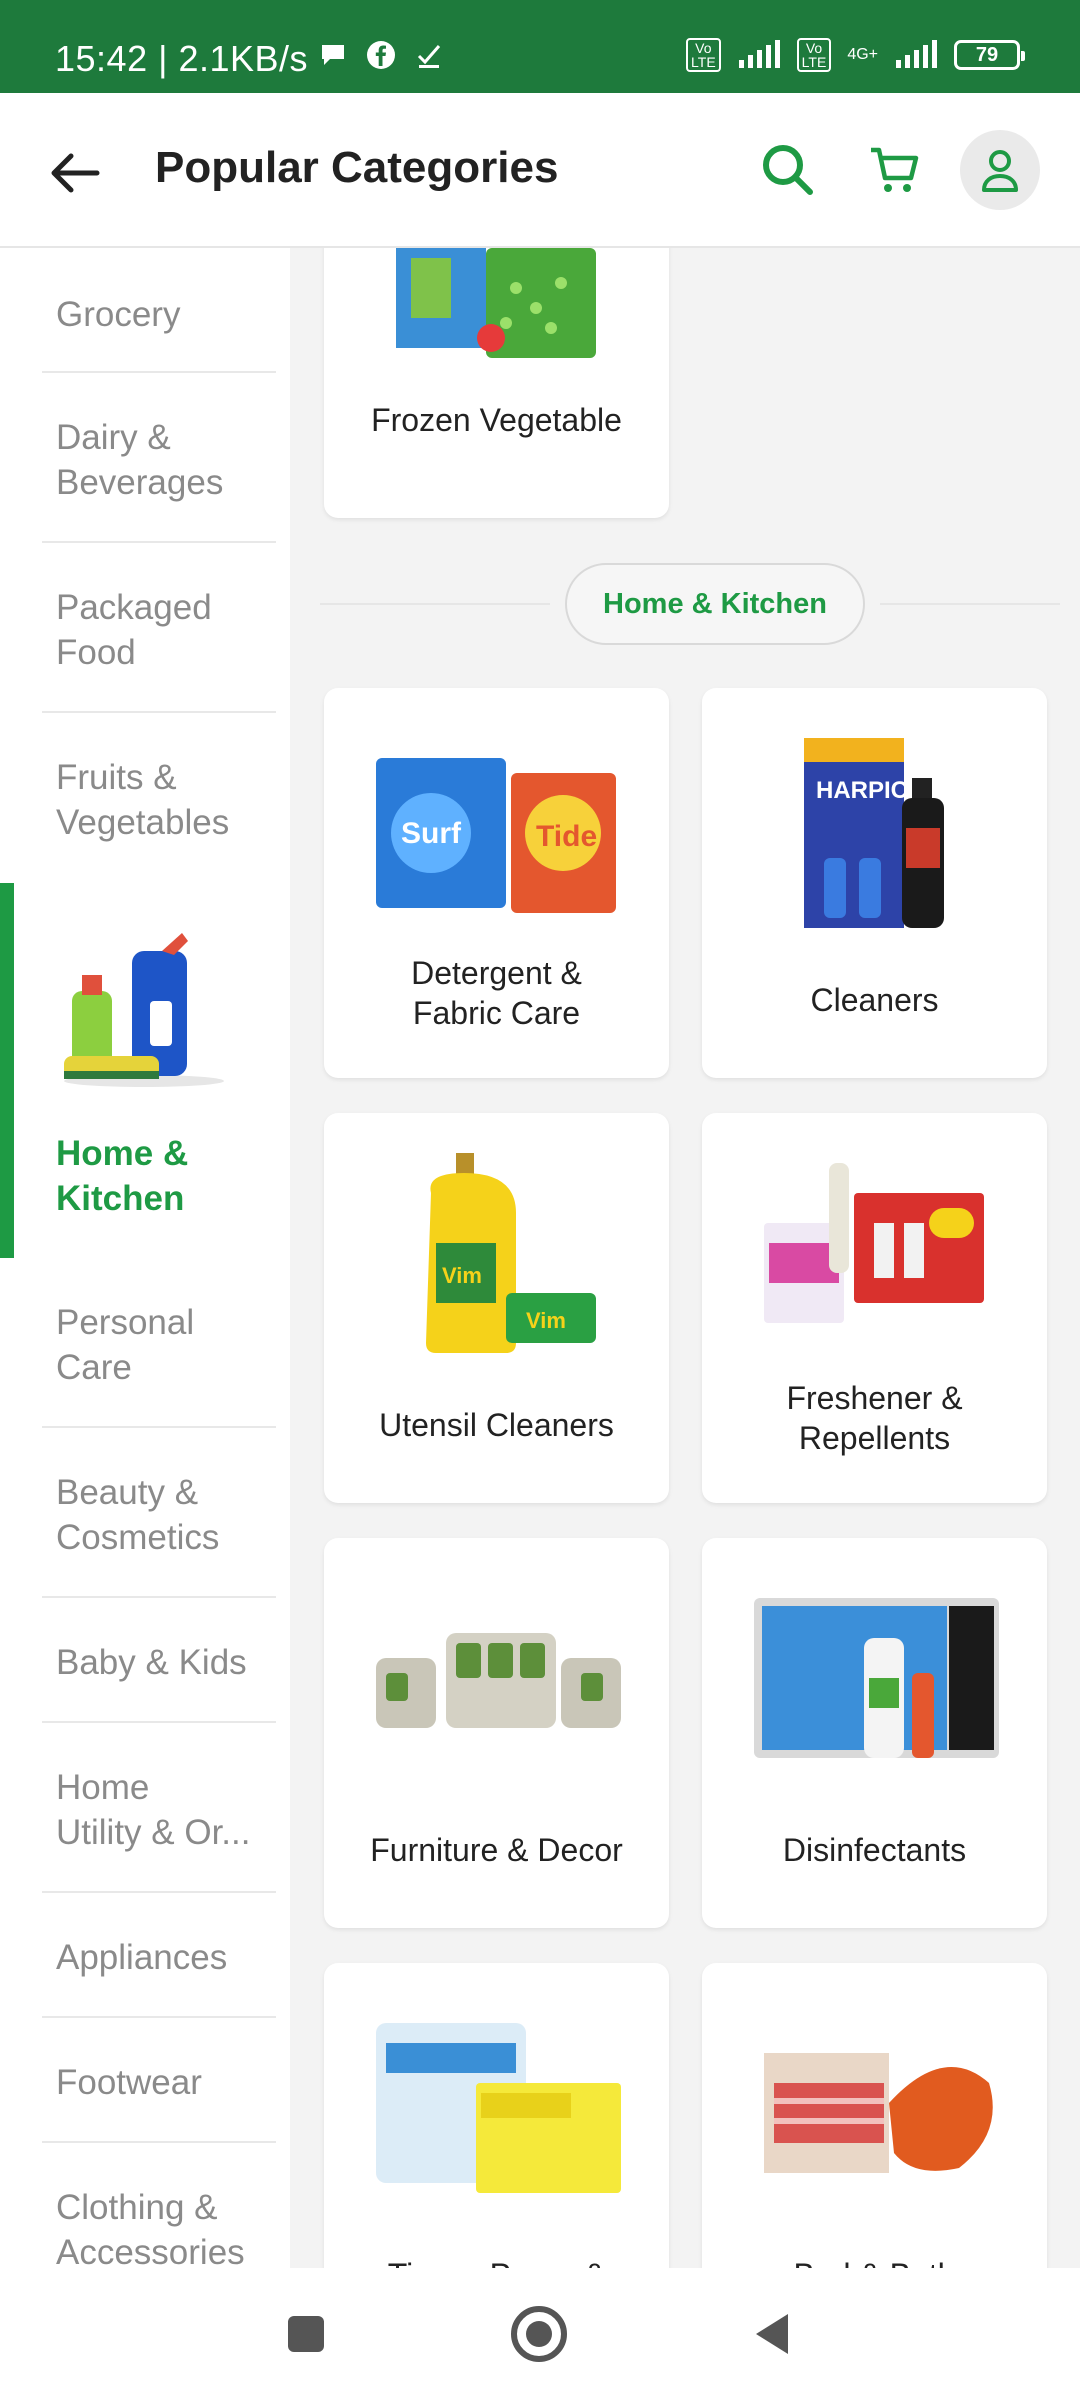 The image size is (1080, 2400). Describe the element at coordinates (498, 2108) in the screenshot. I see `tissue-paper-image` at that location.